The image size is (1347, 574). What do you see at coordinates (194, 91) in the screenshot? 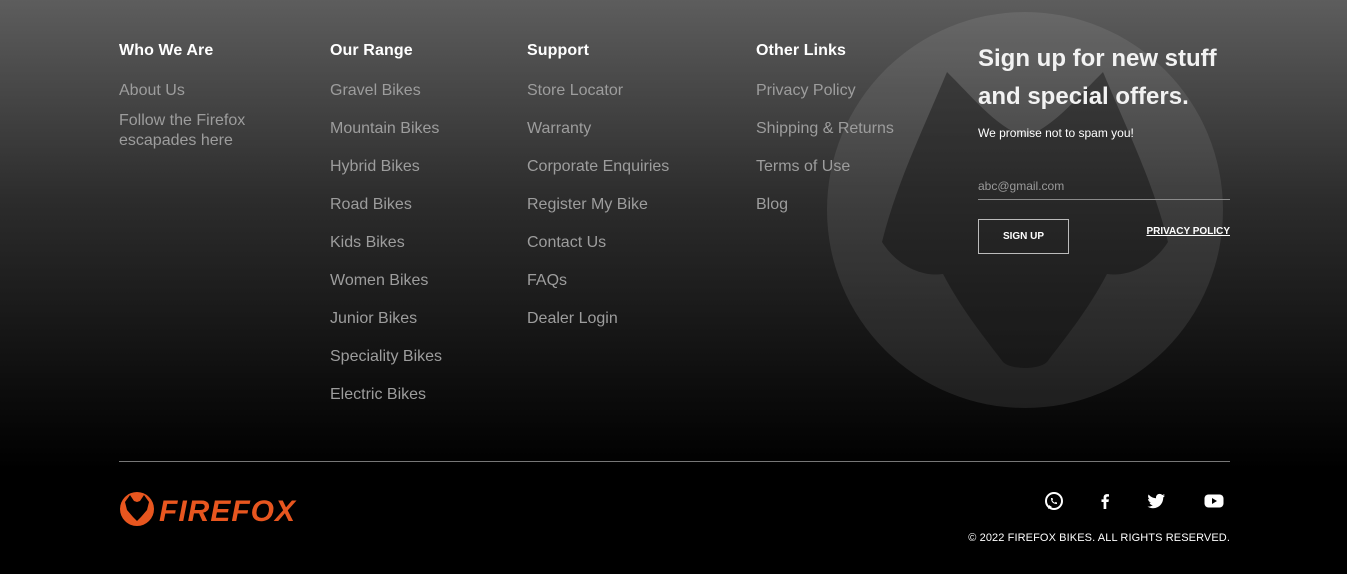
I see `footer-link-about-us: About Us` at bounding box center [194, 91].